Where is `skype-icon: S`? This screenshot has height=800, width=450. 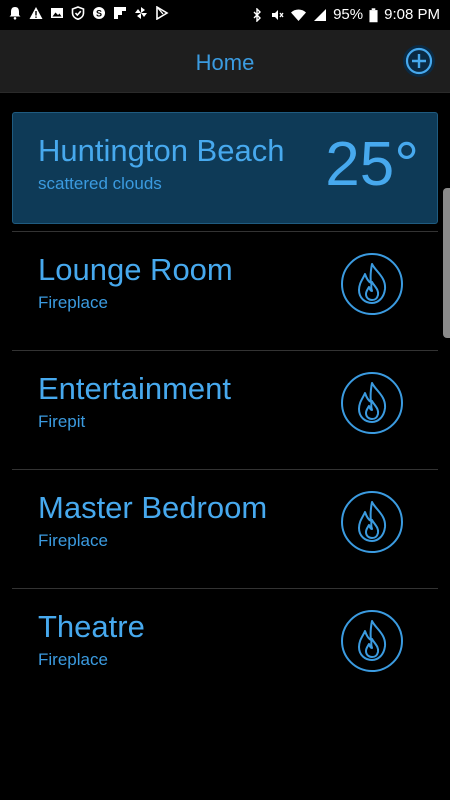
skype-icon: S is located at coordinates (99, 13).